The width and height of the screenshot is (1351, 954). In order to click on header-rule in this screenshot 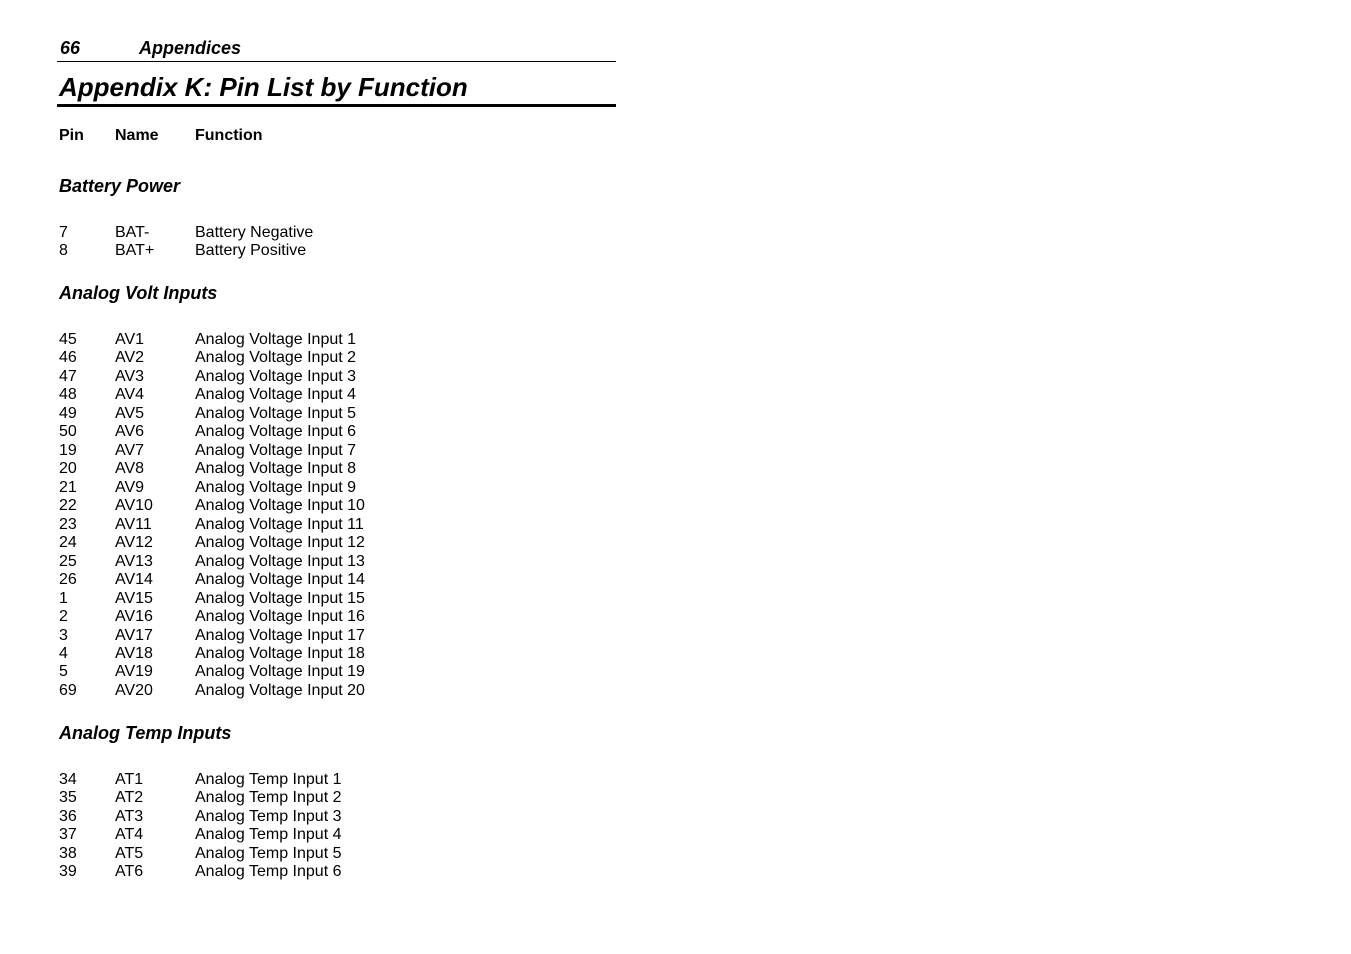, I will do `click(336, 61)`.